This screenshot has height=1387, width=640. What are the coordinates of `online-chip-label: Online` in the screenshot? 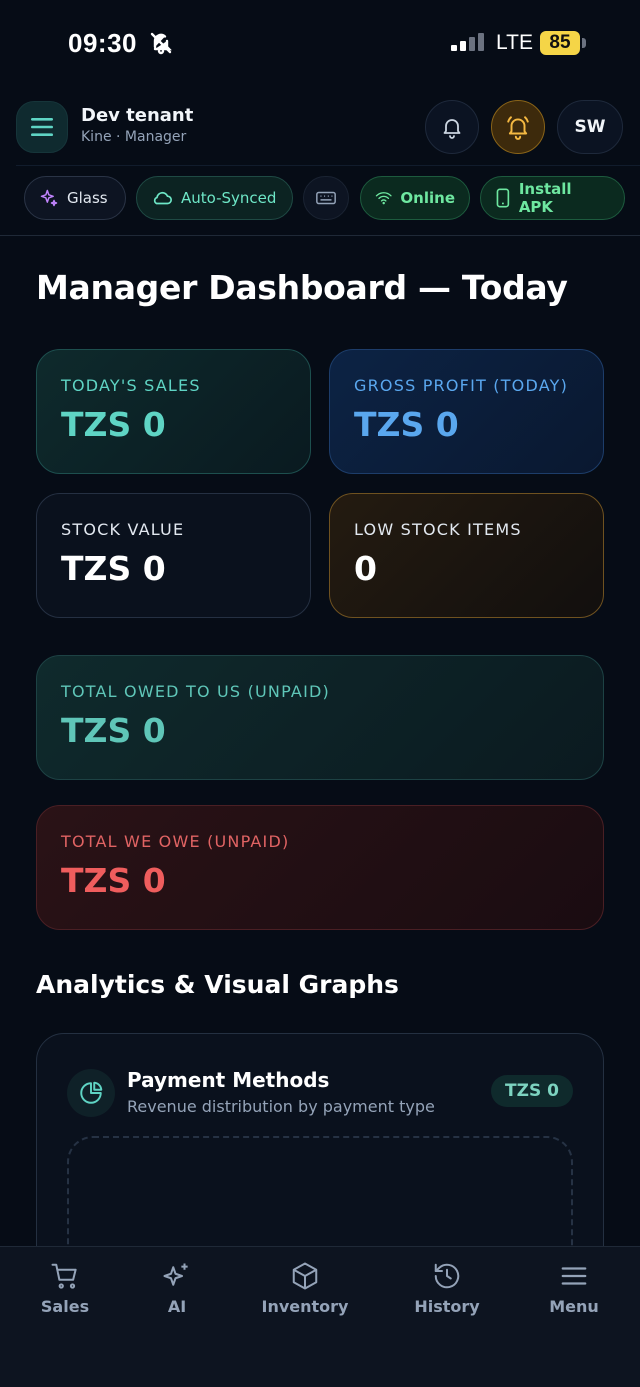 It's located at (427, 198).